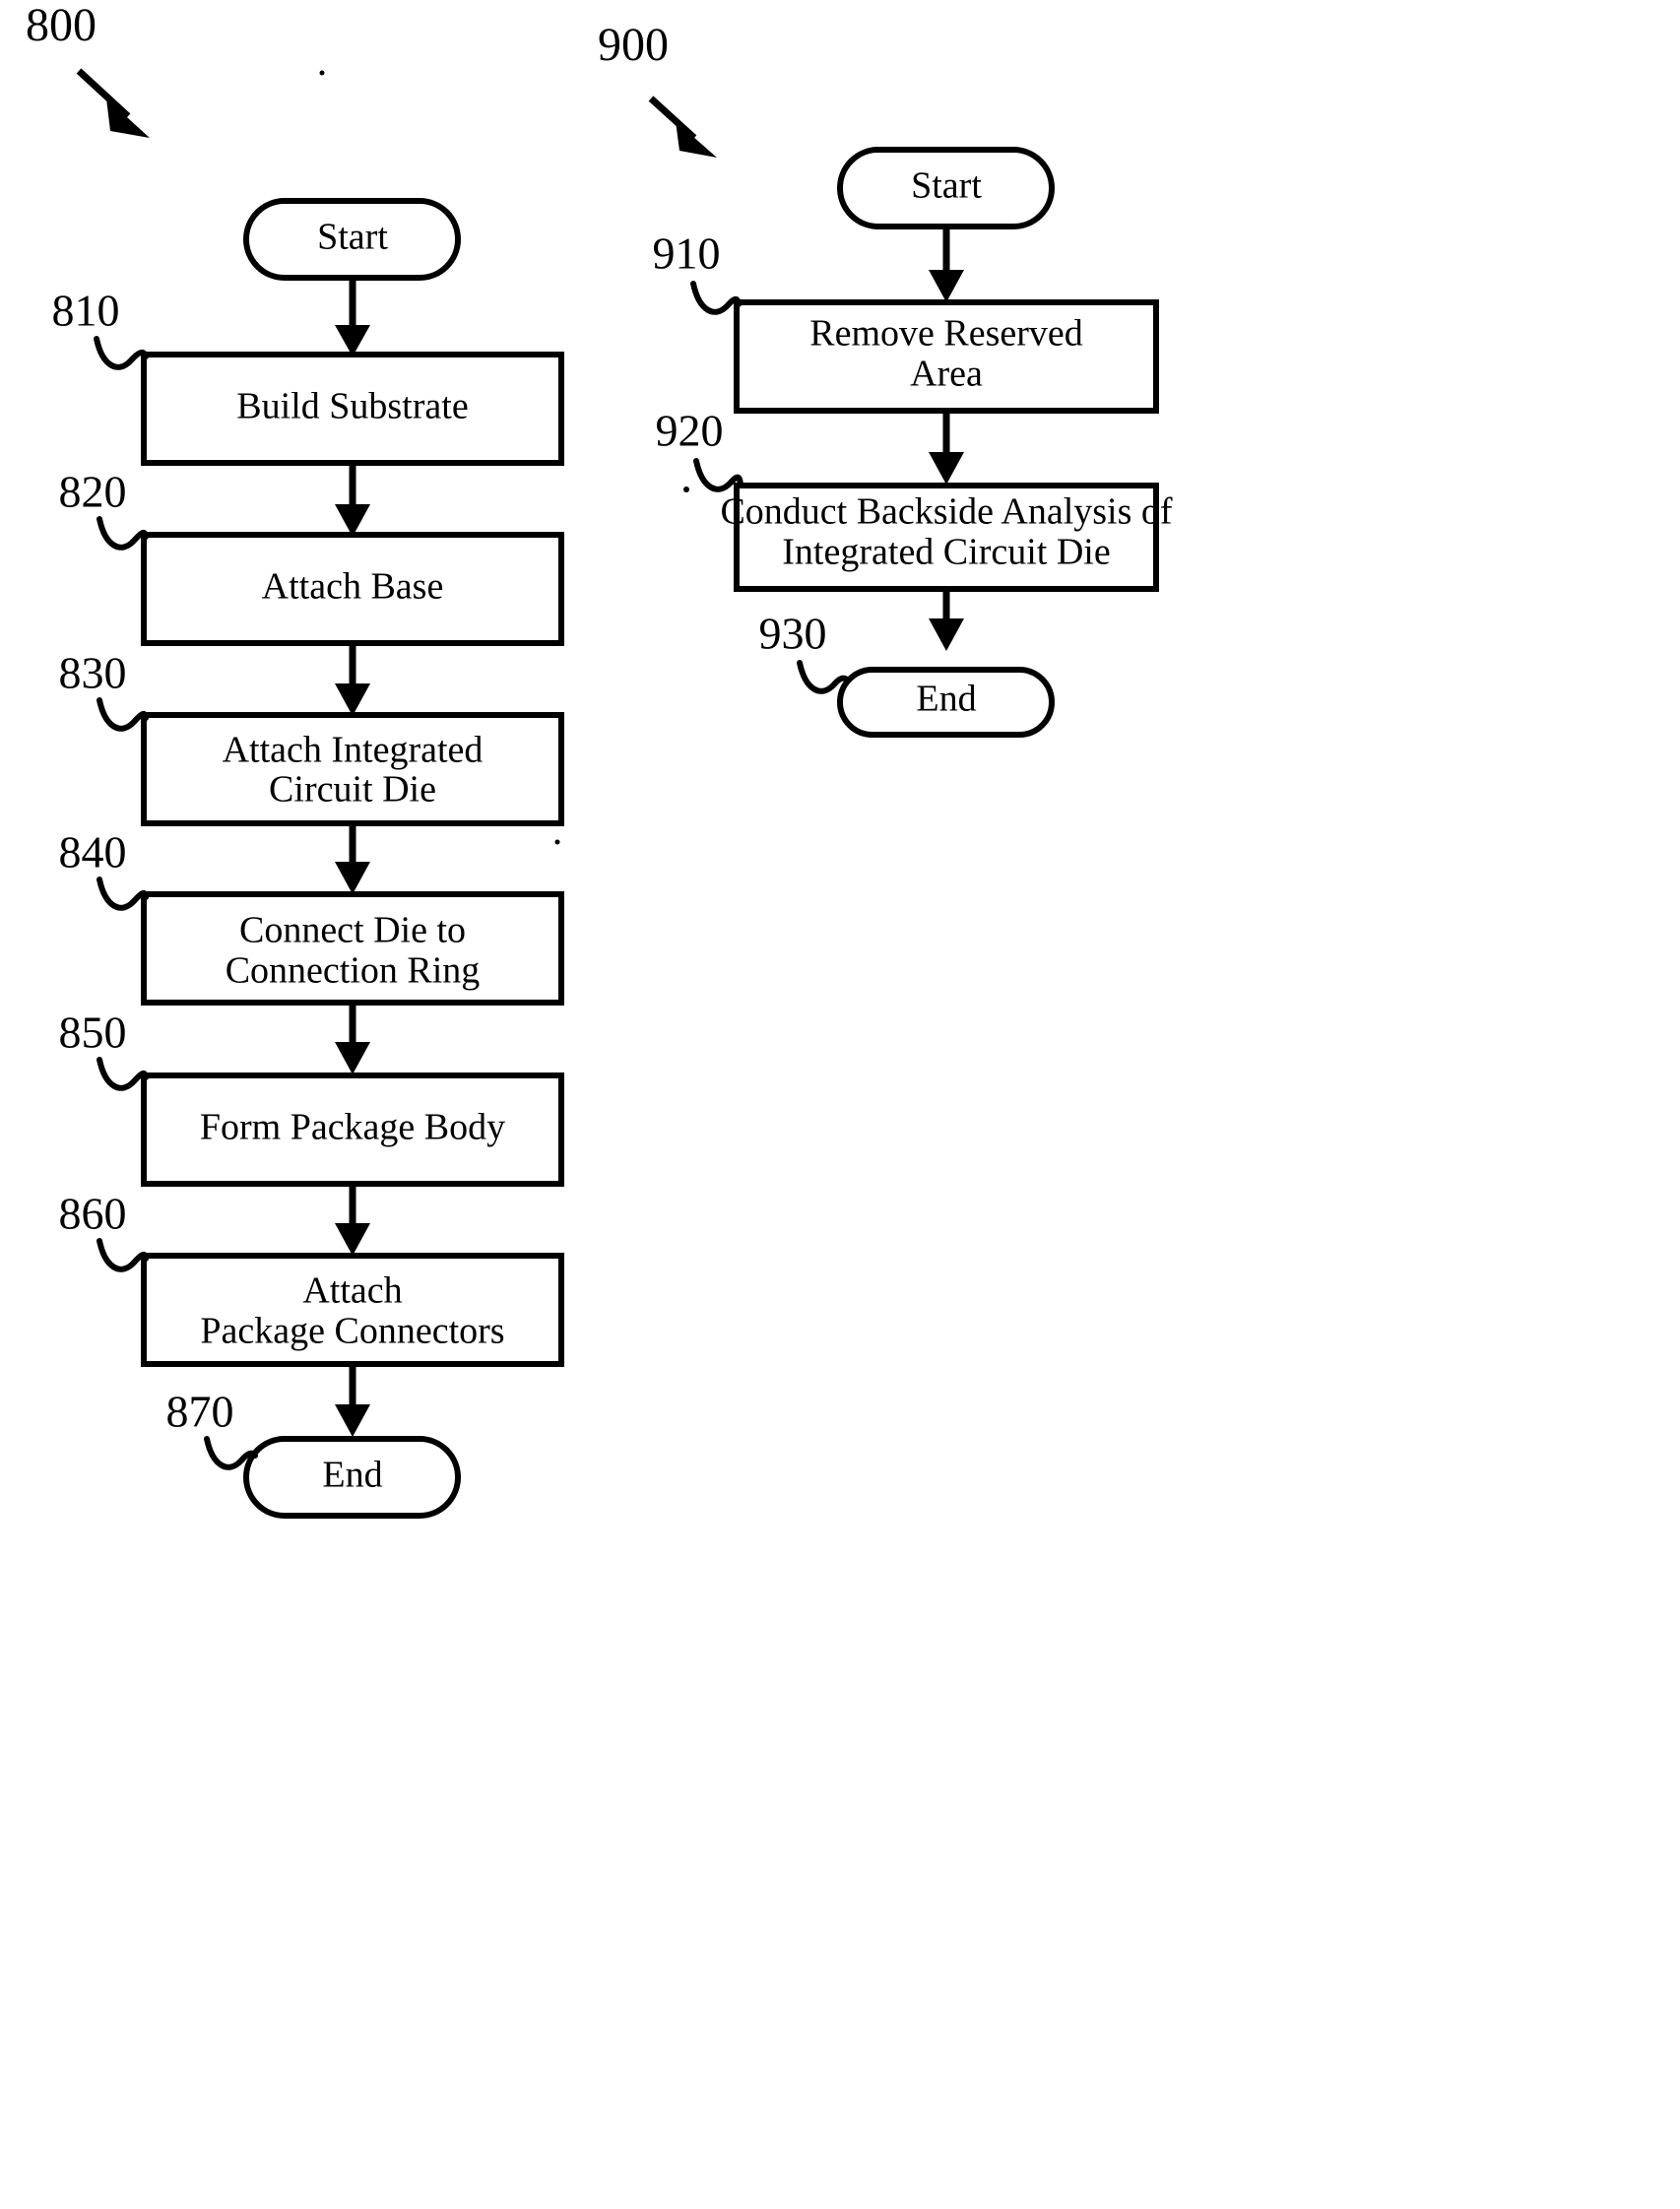  What do you see at coordinates (686, 489) in the screenshot?
I see `ink-speck` at bounding box center [686, 489].